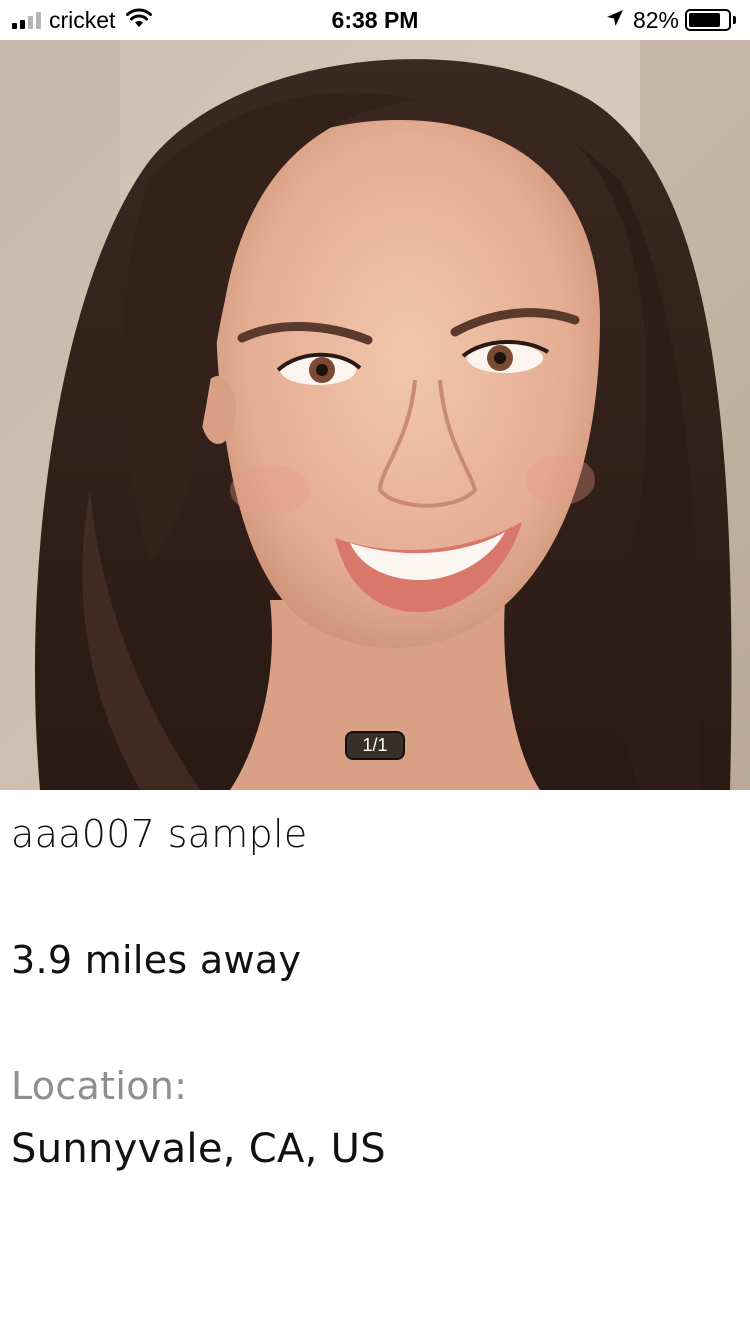 The image size is (750, 1334). I want to click on location-arrow-icon, so click(615, 20).